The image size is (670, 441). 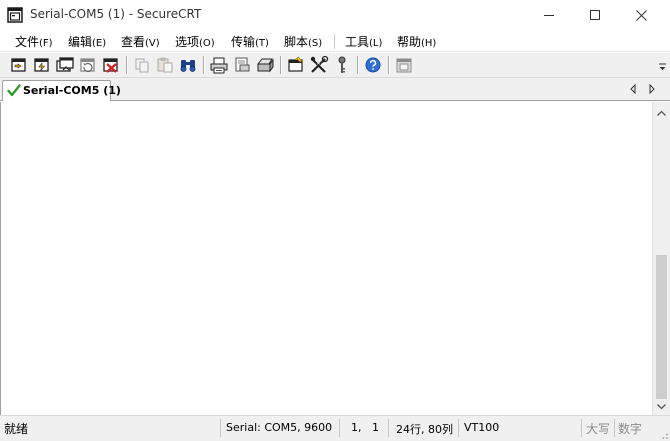 I want to click on print-selection-button, so click(x=265, y=65).